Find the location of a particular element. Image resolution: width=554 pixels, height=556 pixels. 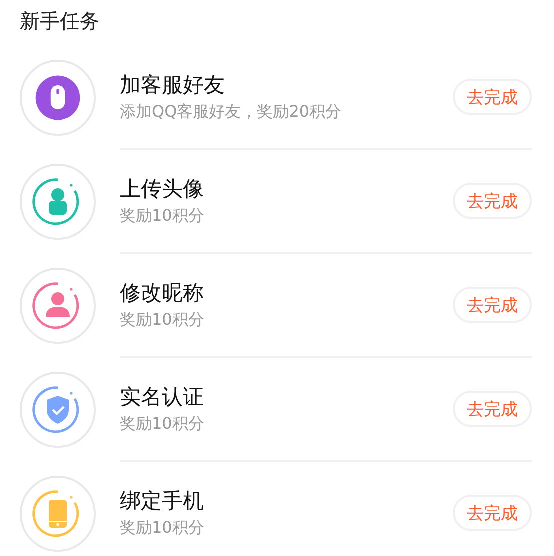

task-title: 绑定手机 is located at coordinates (162, 501).